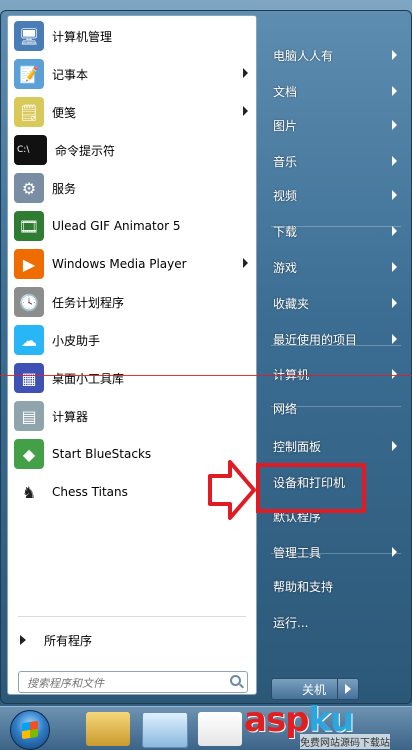  I want to click on media-player-icon: ▶, so click(29, 264).